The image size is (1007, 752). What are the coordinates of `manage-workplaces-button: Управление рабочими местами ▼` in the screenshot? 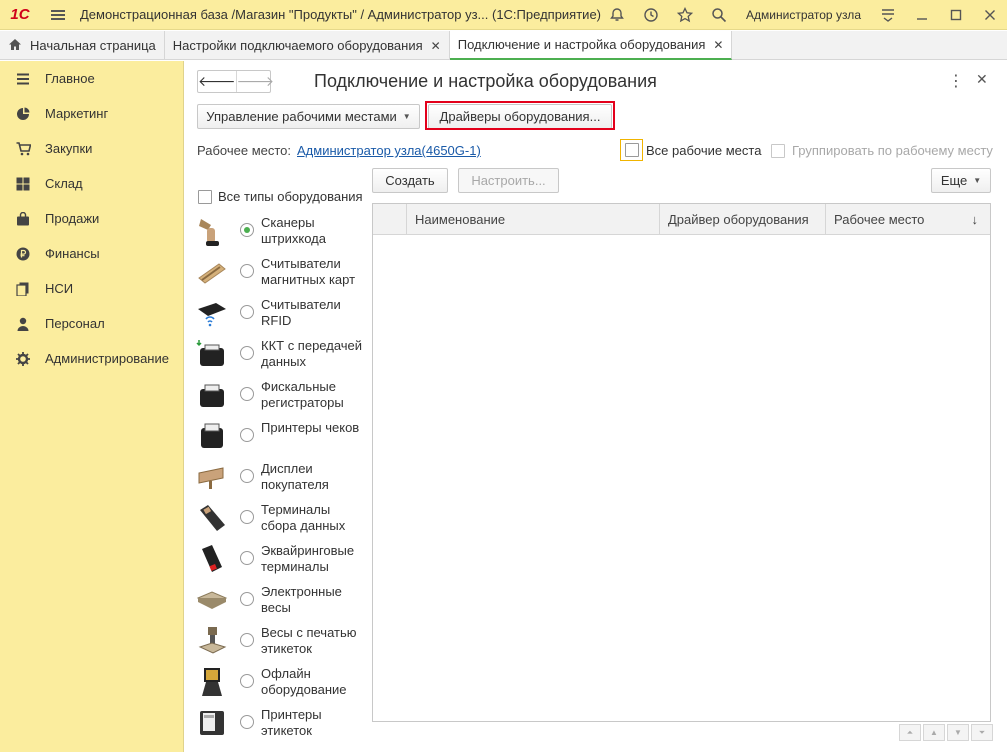 It's located at (308, 116).